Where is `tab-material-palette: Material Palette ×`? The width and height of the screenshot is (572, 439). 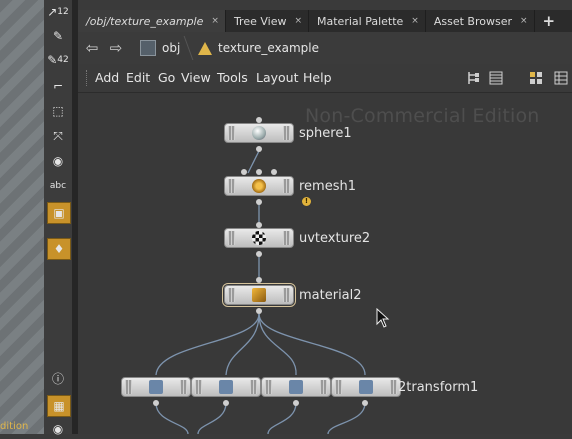
tab-material-palette: Material Palette × is located at coordinates (367, 21).